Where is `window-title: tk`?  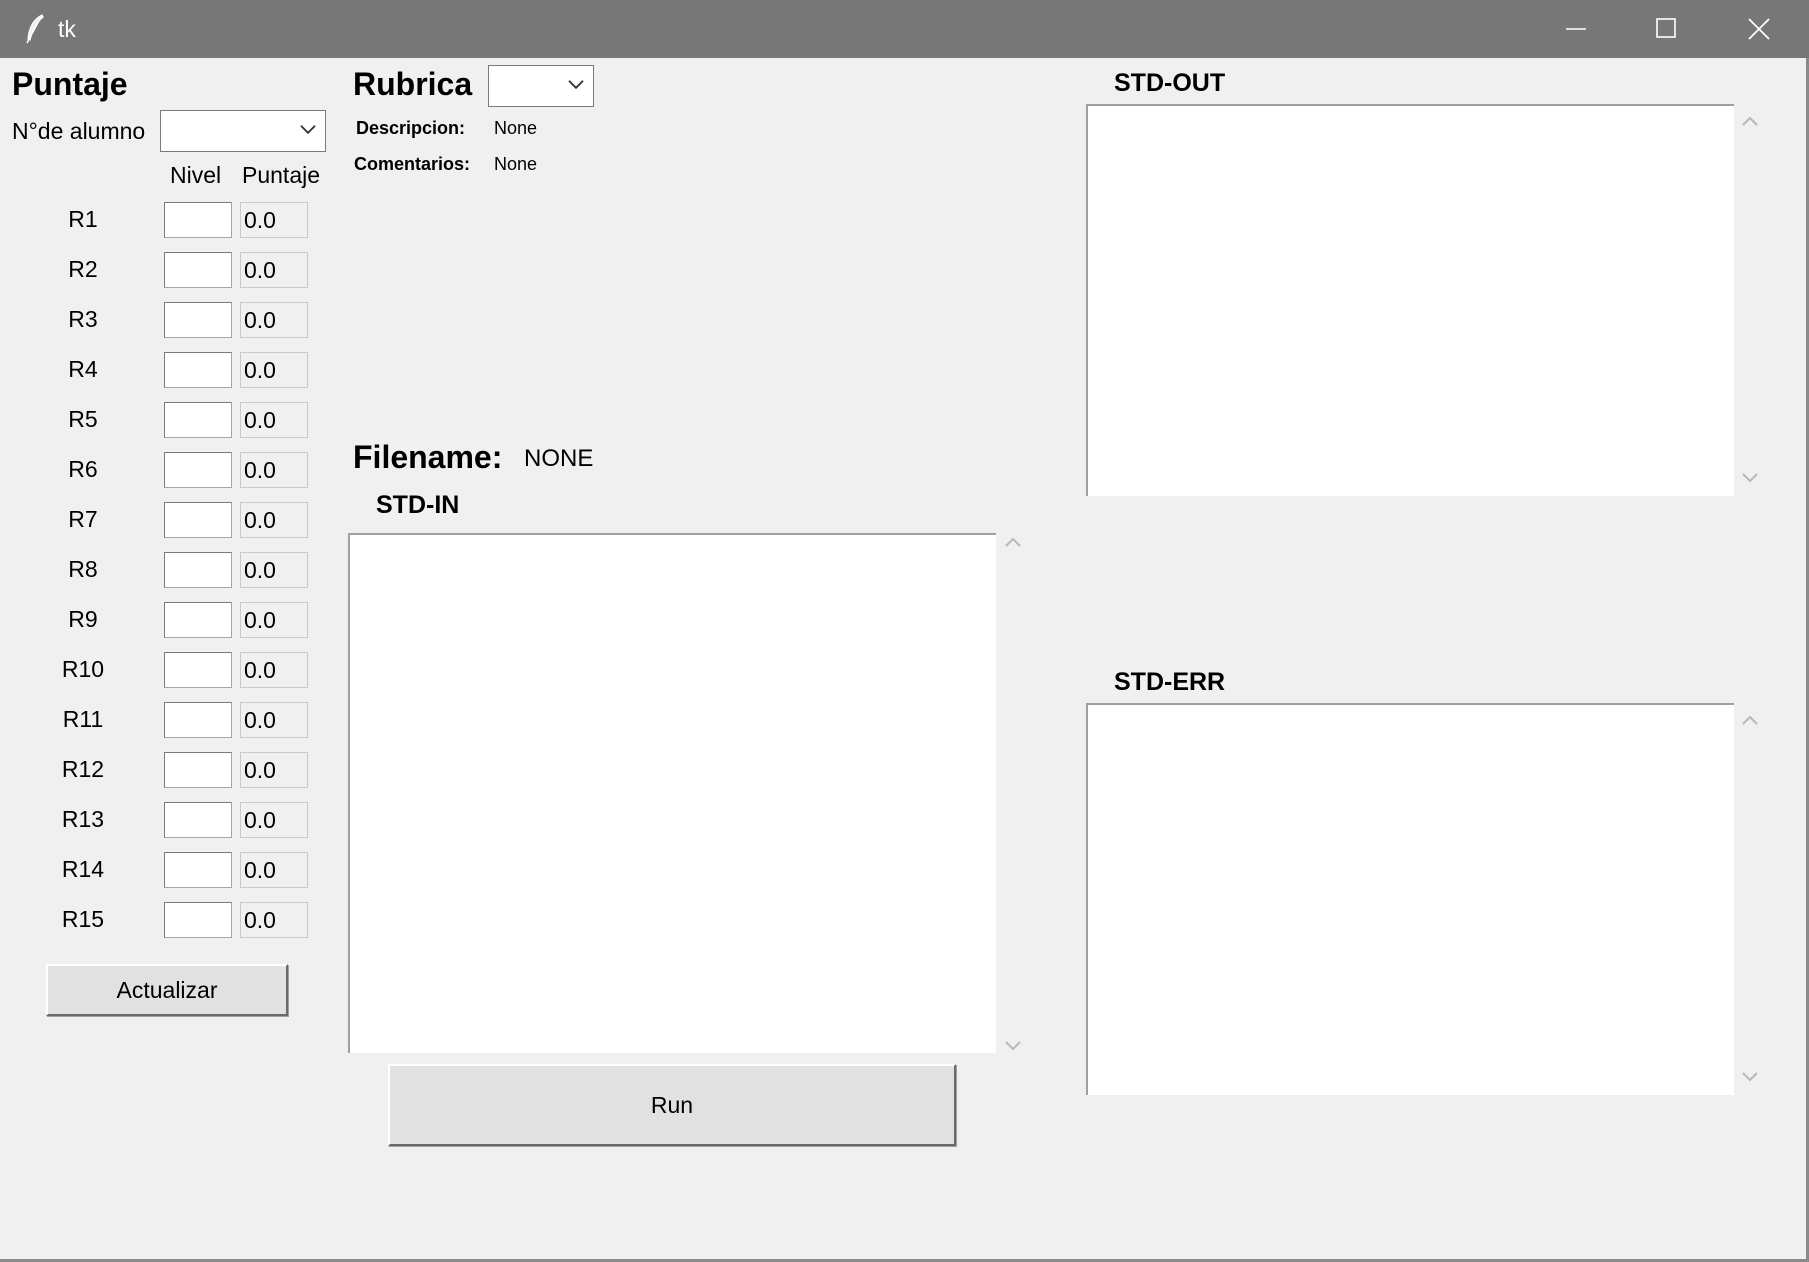
window-title: tk is located at coordinates (67, 29).